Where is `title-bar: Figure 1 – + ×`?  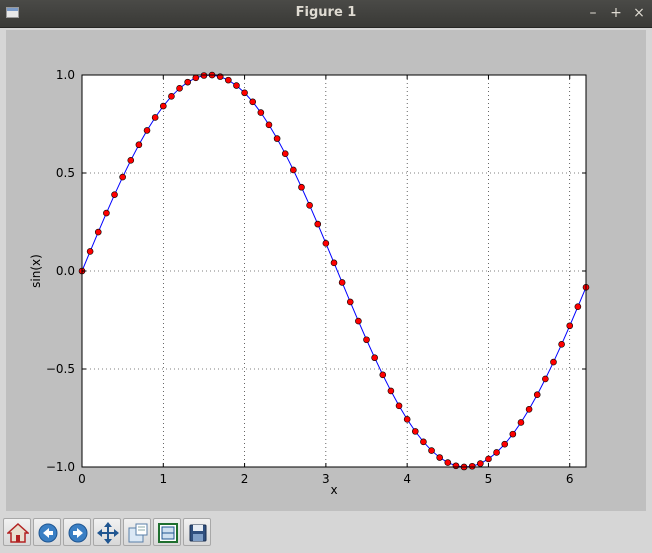
title-bar: Figure 1 – + × is located at coordinates (326, 14).